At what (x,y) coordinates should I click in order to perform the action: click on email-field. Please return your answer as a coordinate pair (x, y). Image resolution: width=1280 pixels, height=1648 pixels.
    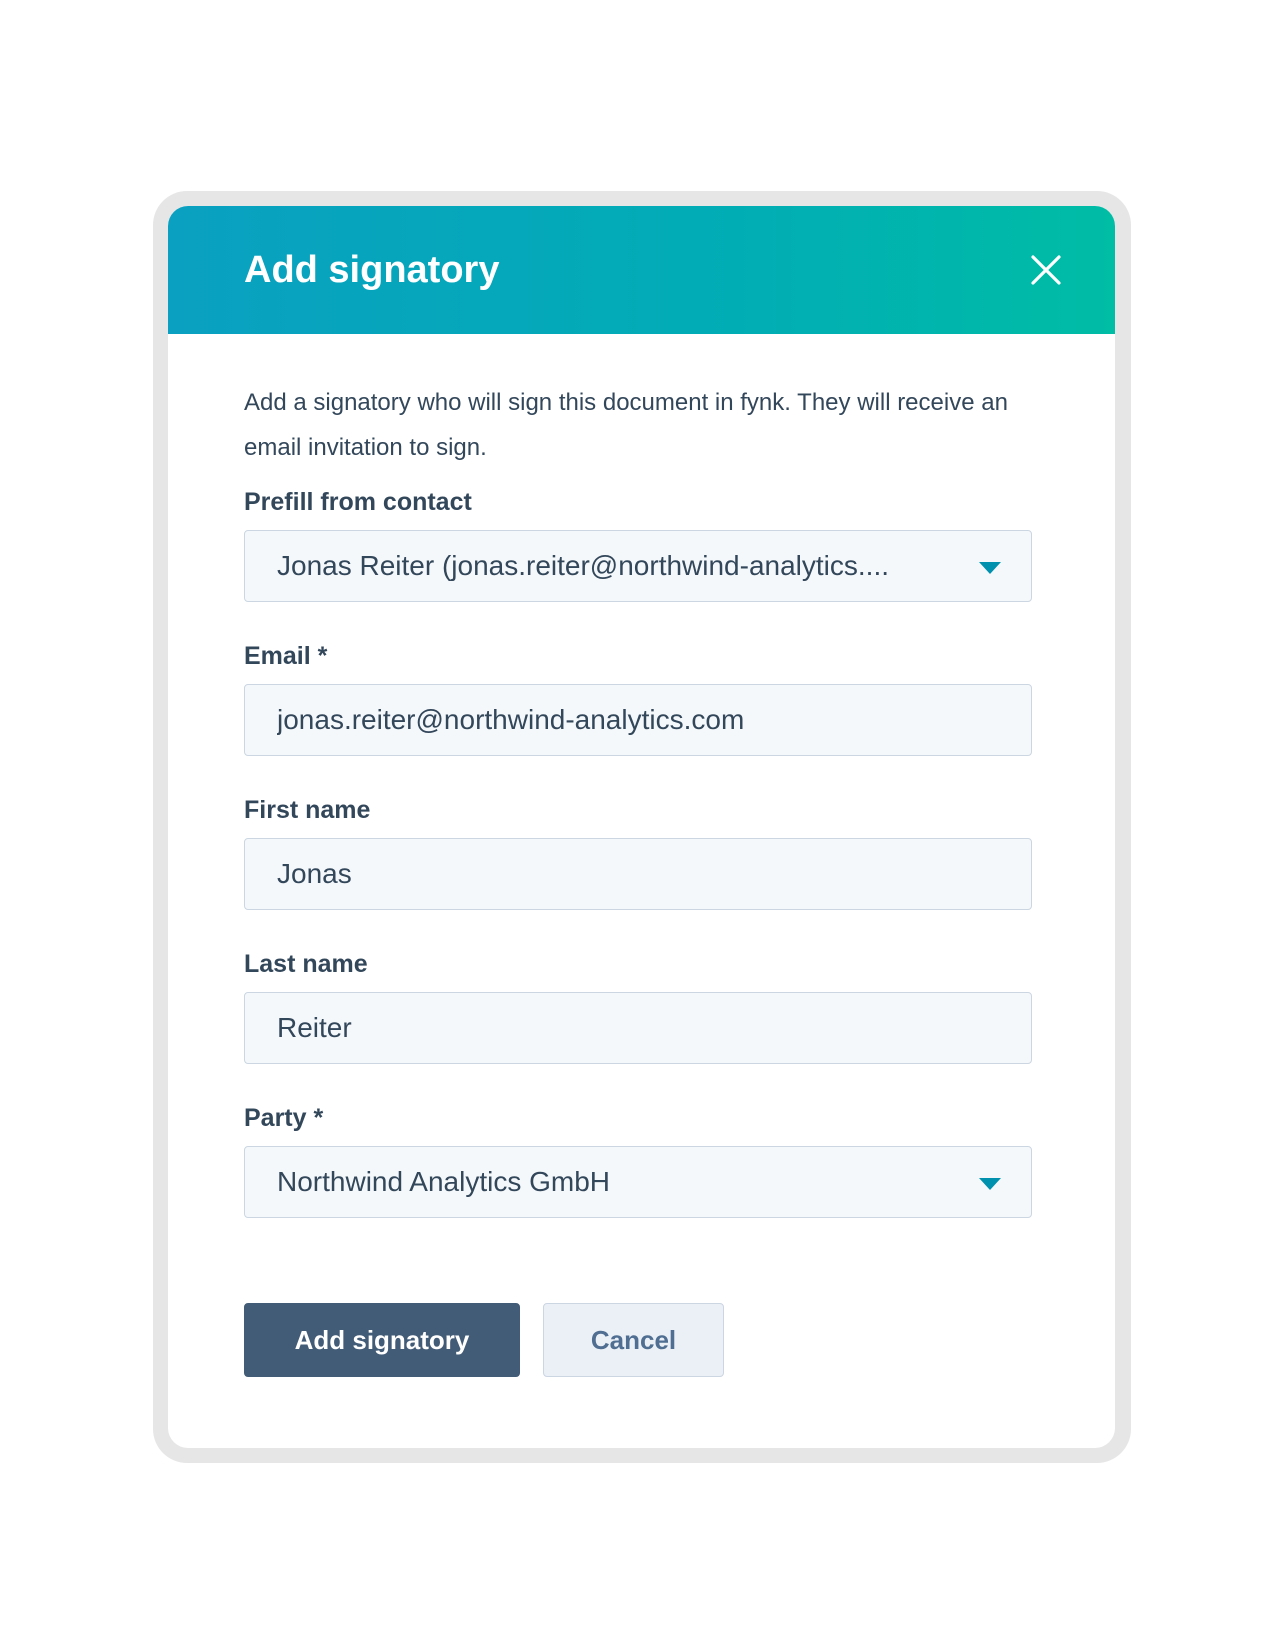
    Looking at the image, I should click on (637, 720).